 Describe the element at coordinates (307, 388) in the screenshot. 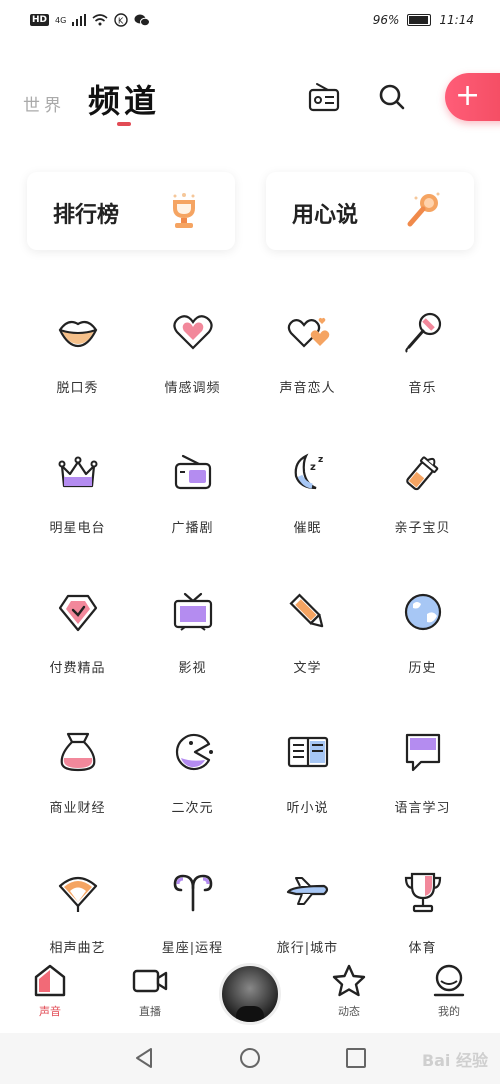

I see `category-label: 声音恋人` at that location.